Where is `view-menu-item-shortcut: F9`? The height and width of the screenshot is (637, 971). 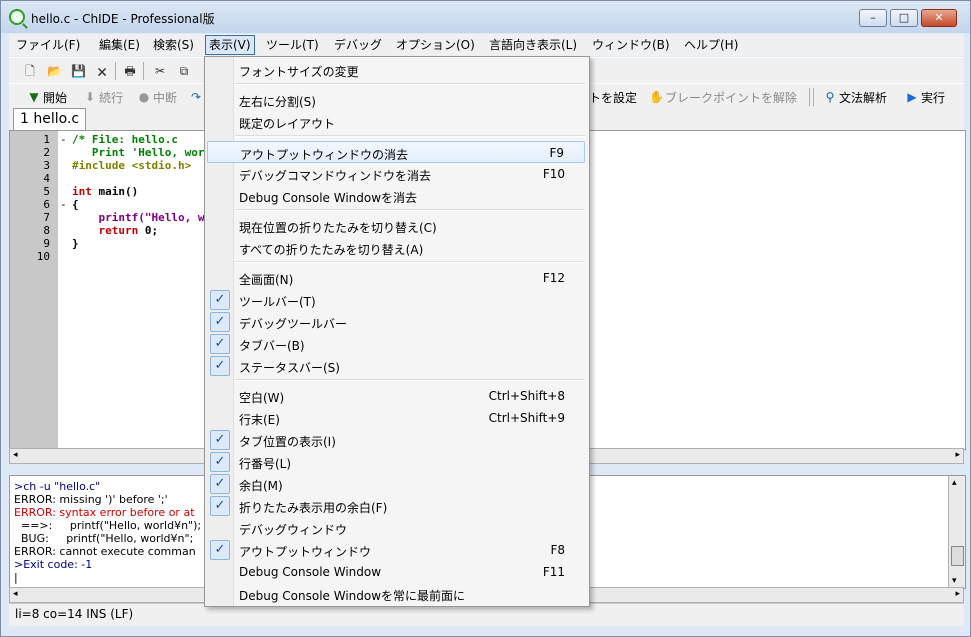 view-menu-item-shortcut: F9 is located at coordinates (556, 153).